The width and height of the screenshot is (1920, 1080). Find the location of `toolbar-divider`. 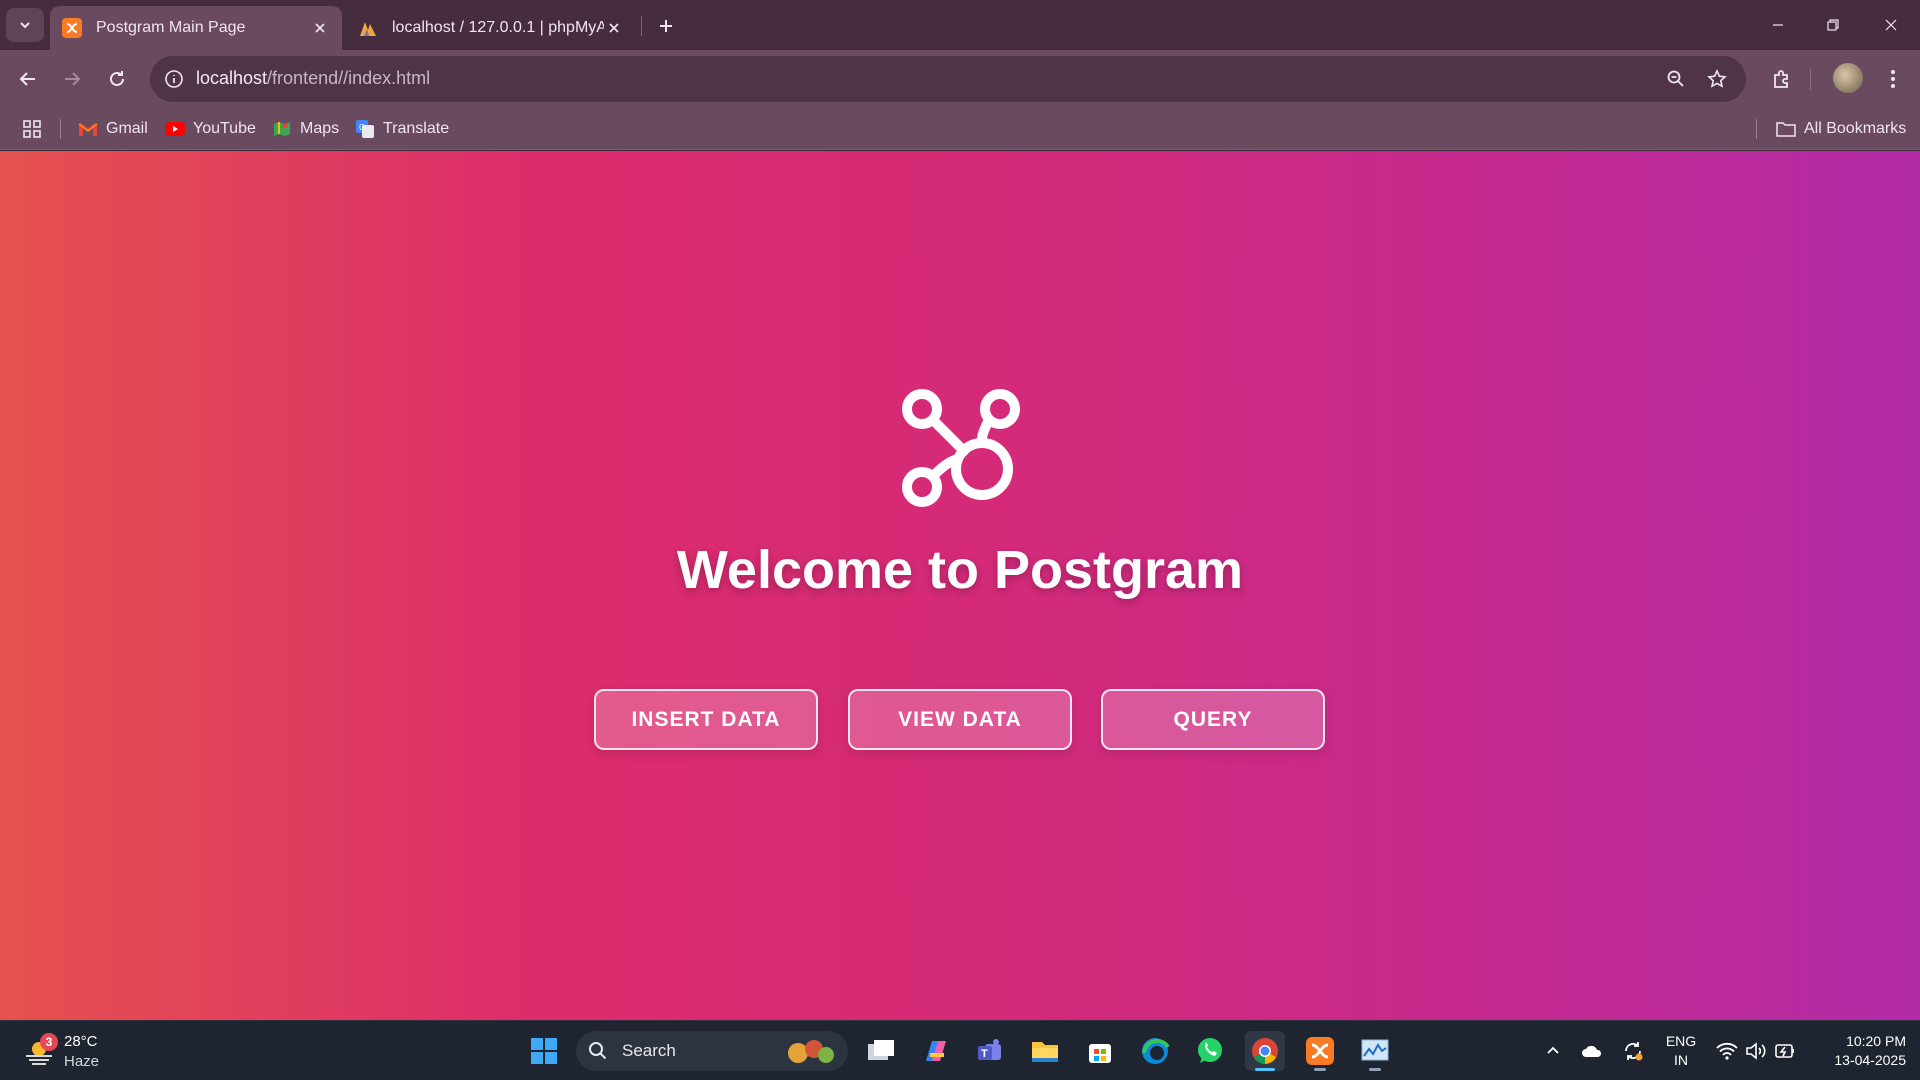

toolbar-divider is located at coordinates (1810, 79).